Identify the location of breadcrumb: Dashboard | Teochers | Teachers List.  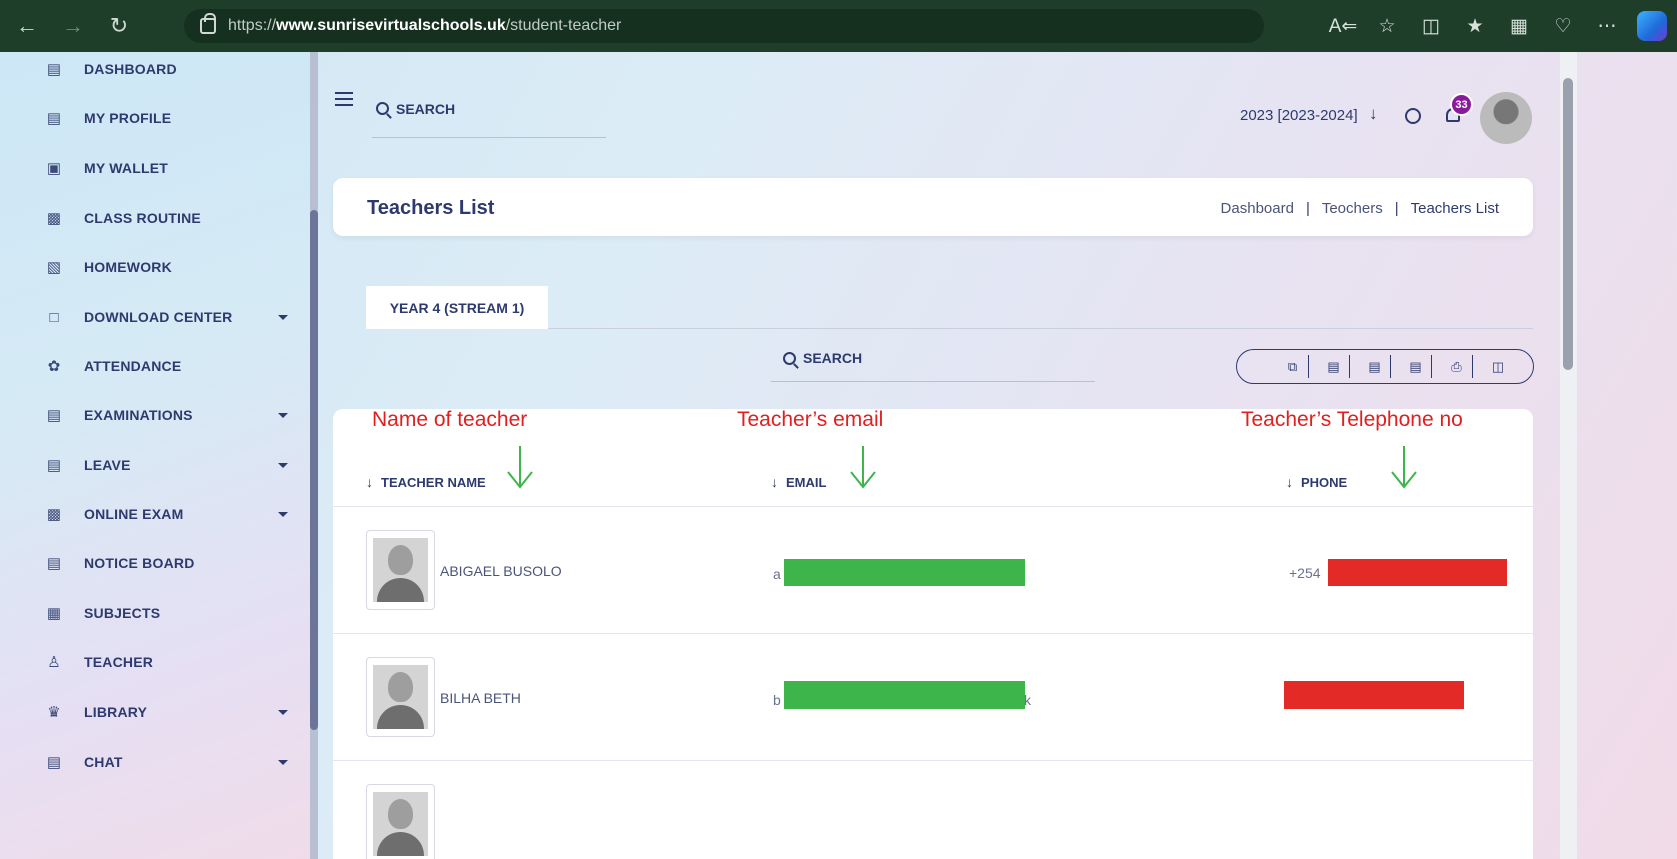
(1359, 208).